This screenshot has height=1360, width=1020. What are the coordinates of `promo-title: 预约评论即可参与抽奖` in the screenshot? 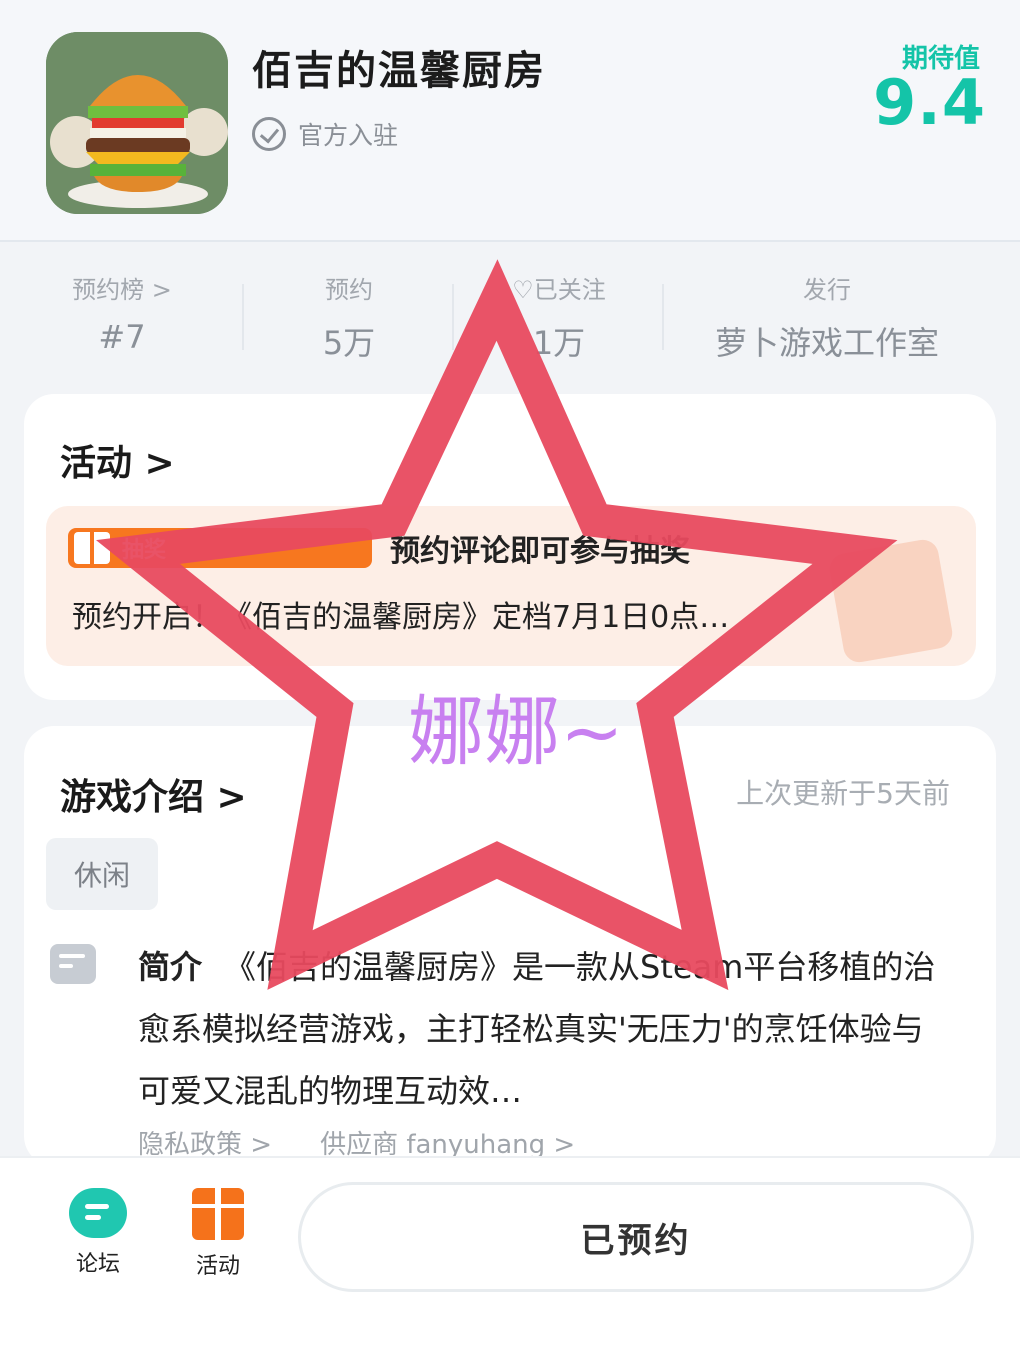 It's located at (540, 551).